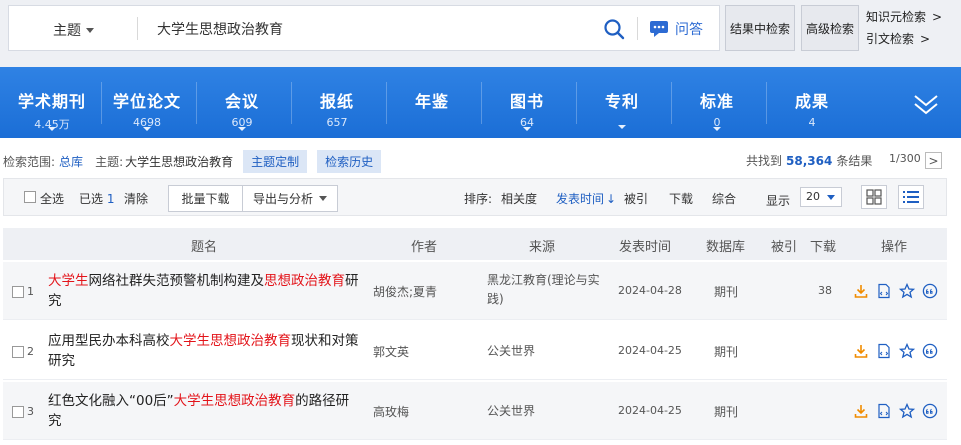  What do you see at coordinates (527, 102) in the screenshot?
I see `tab-books: 图书 64` at bounding box center [527, 102].